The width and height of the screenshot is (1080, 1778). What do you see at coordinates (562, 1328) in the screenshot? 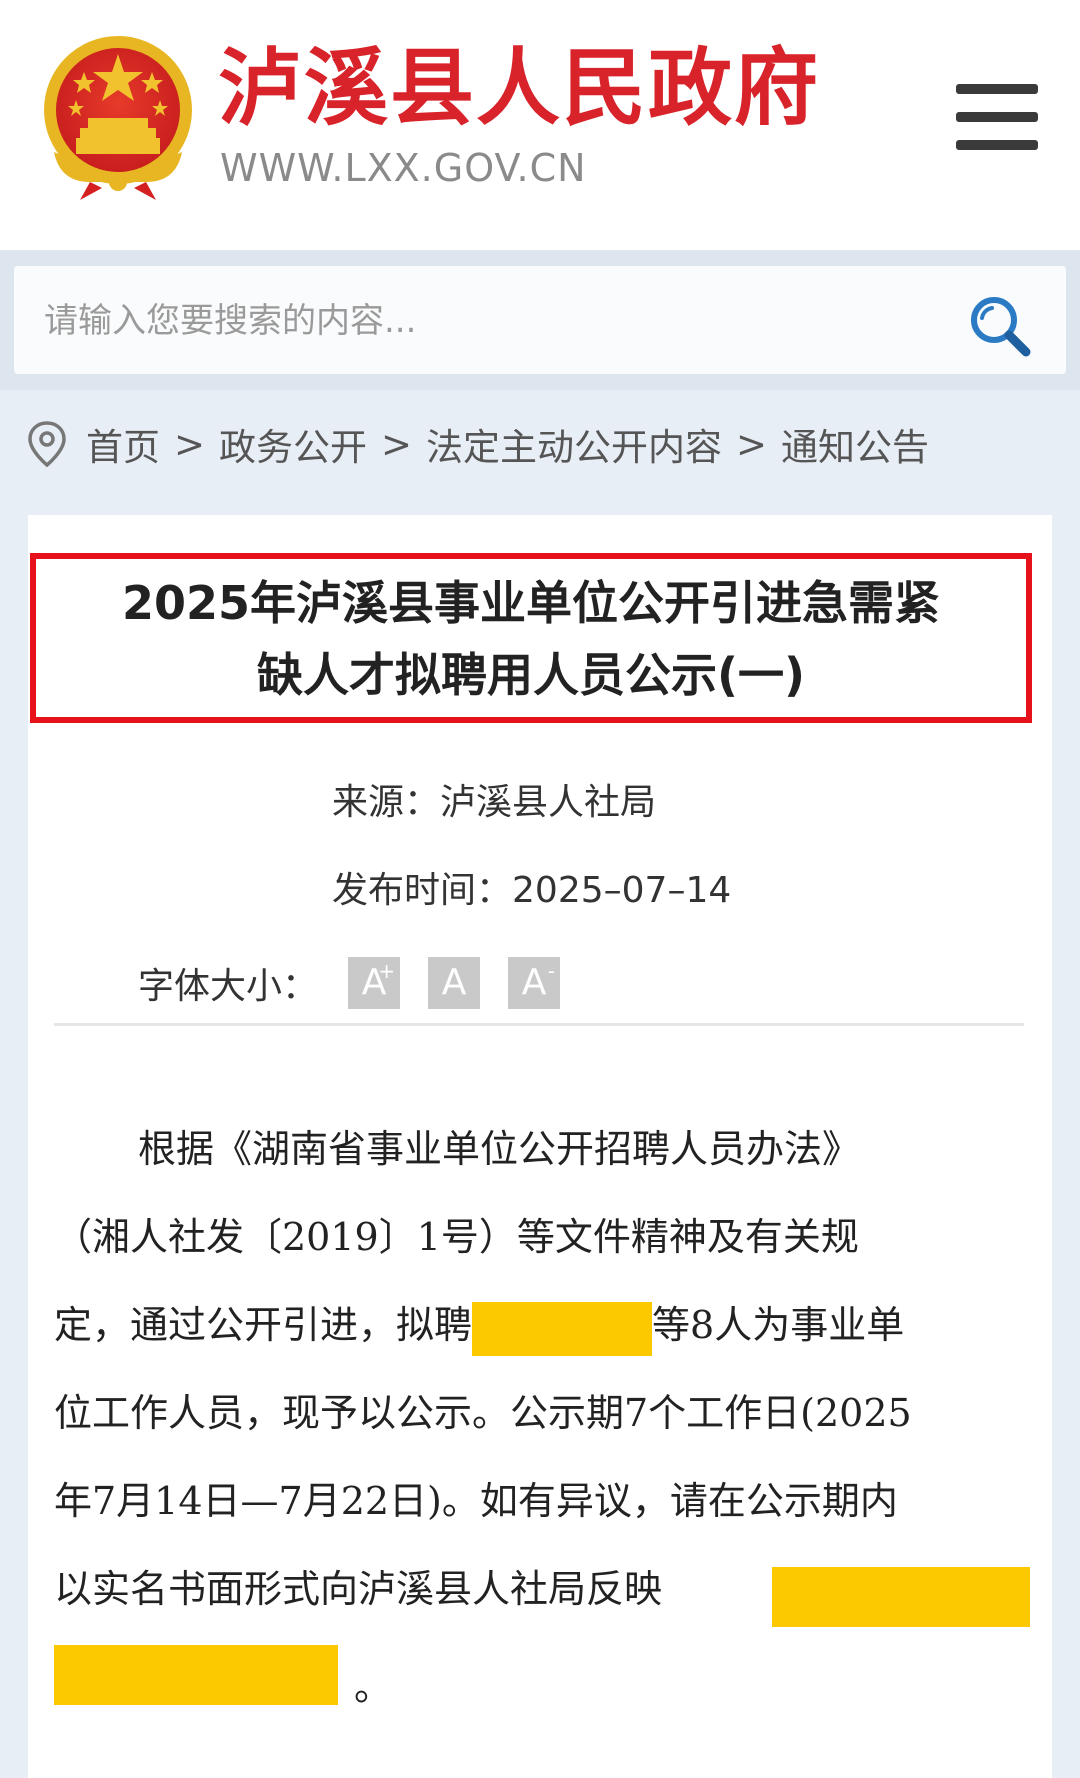
I see `redacted-name` at bounding box center [562, 1328].